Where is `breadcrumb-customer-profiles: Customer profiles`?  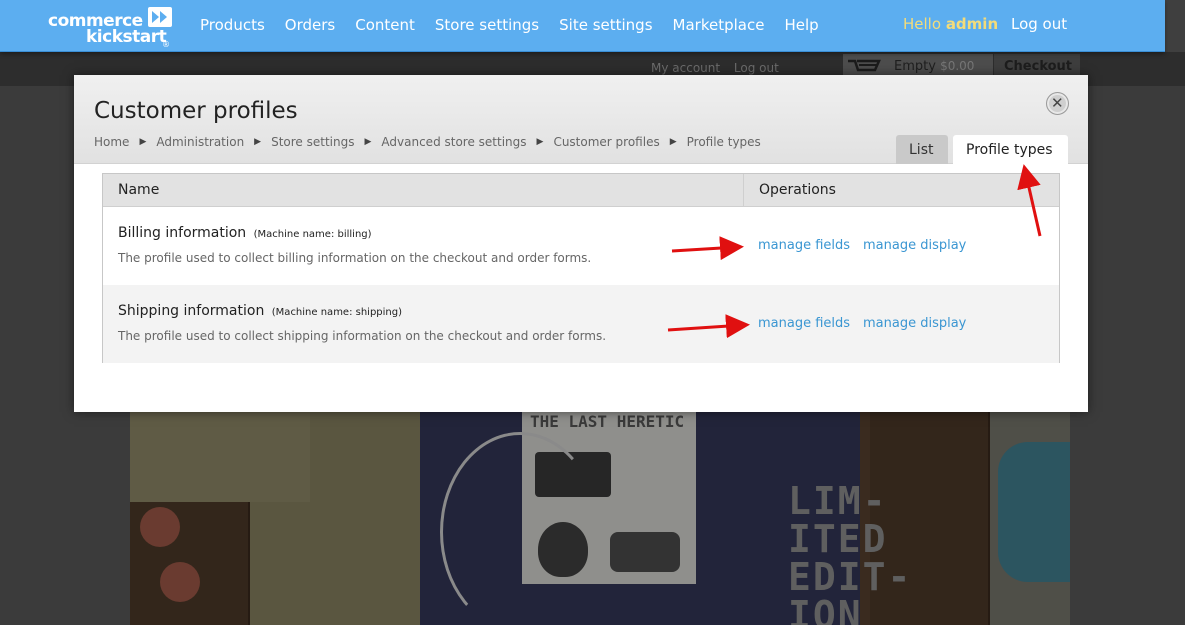
breadcrumb-customer-profiles: Customer profiles is located at coordinates (606, 142).